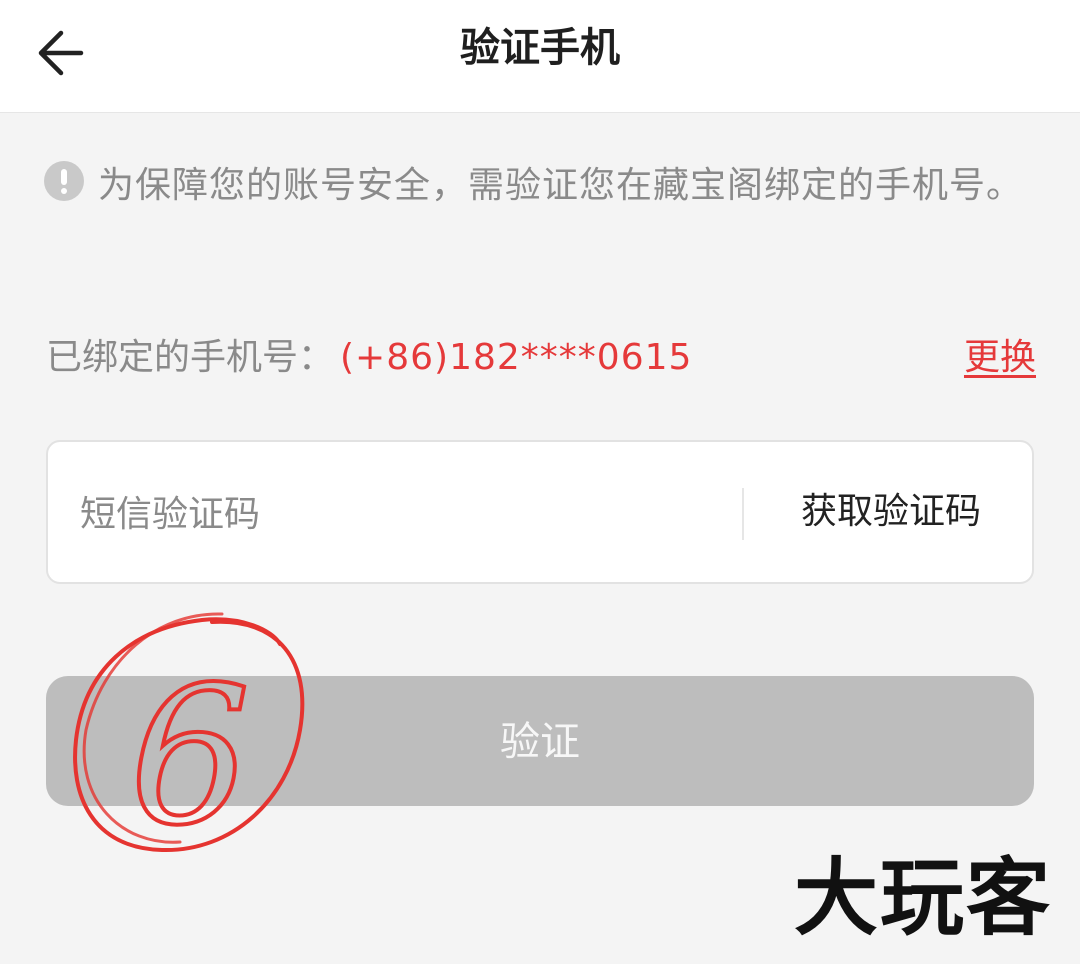 This screenshot has height=964, width=1080. I want to click on exclamation-circle-icon, so click(64, 181).